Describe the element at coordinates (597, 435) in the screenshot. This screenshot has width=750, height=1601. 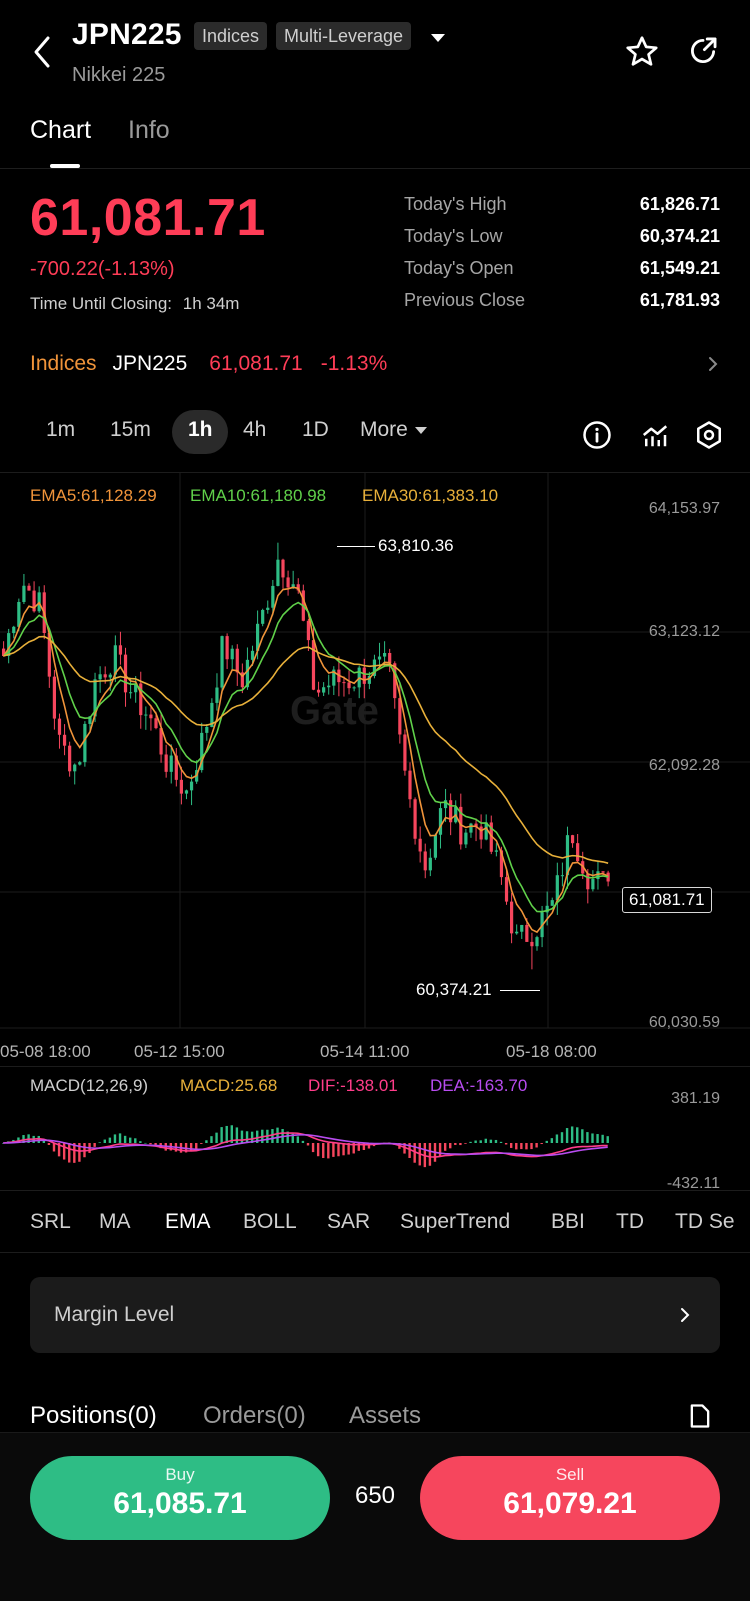
I see `info-icon` at that location.